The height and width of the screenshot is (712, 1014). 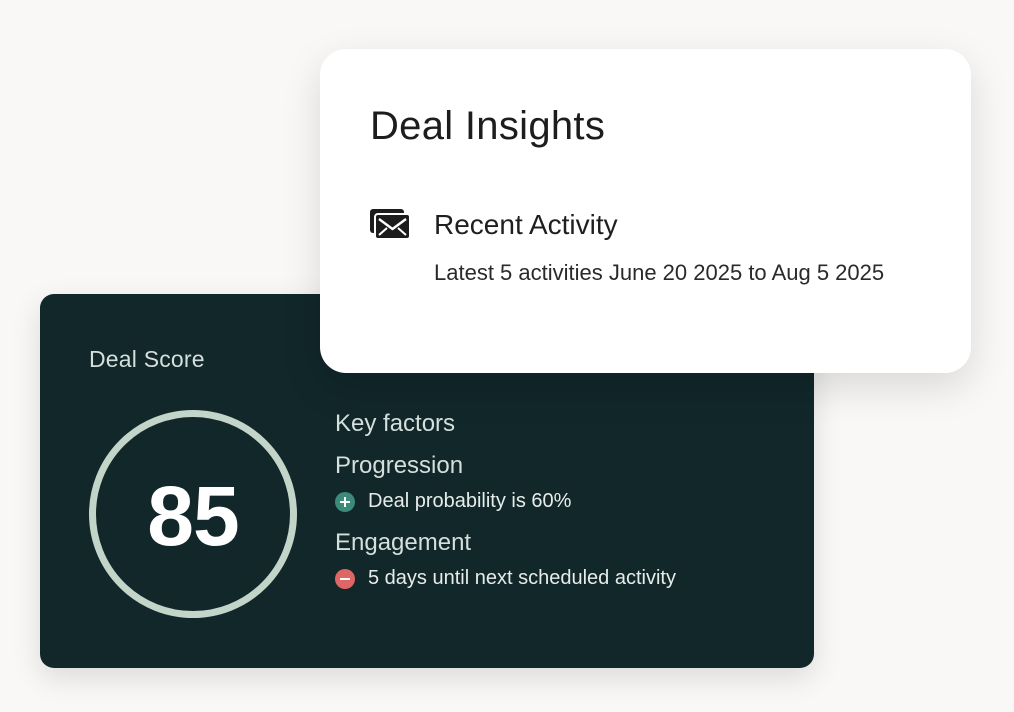 I want to click on envelope-icon, so click(x=390, y=224).